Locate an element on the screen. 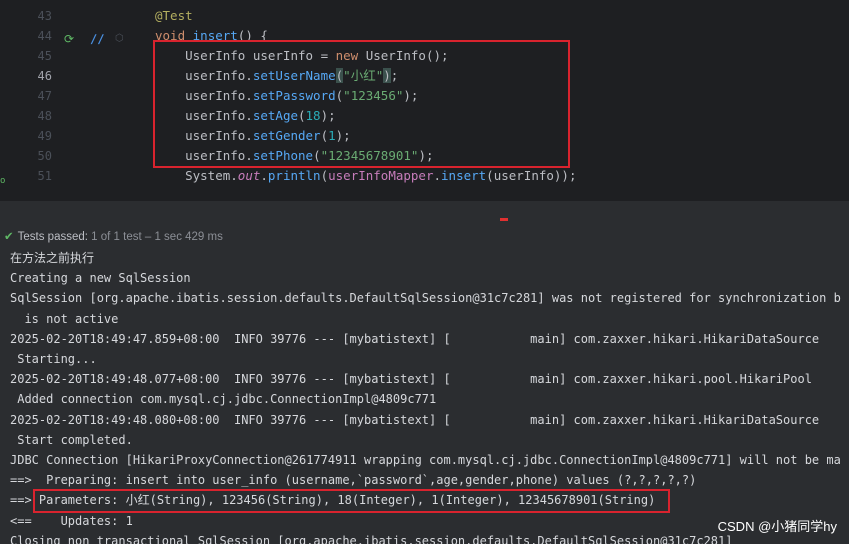 The width and height of the screenshot is (849, 544). check-icon: ✔ is located at coordinates (9, 237).